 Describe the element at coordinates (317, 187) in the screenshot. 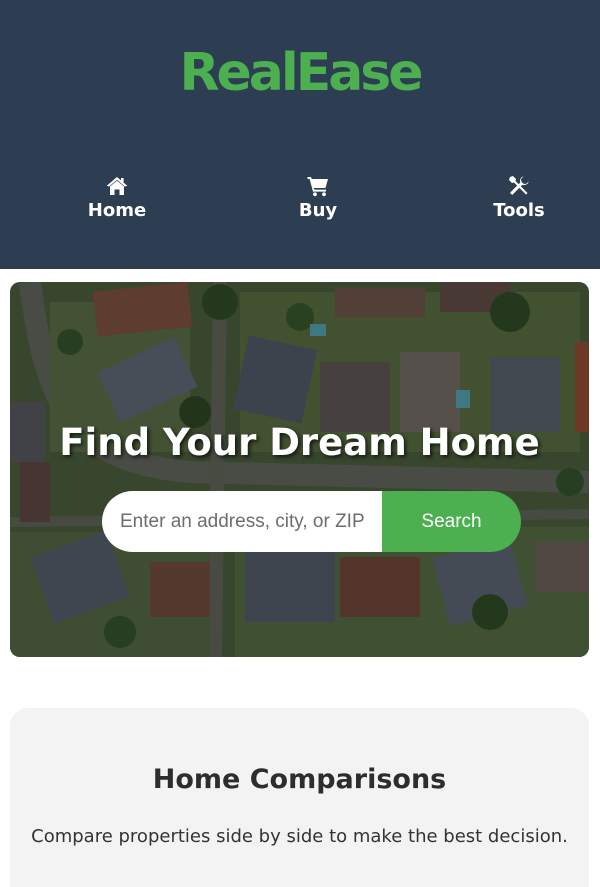

I see `cart-icon` at that location.